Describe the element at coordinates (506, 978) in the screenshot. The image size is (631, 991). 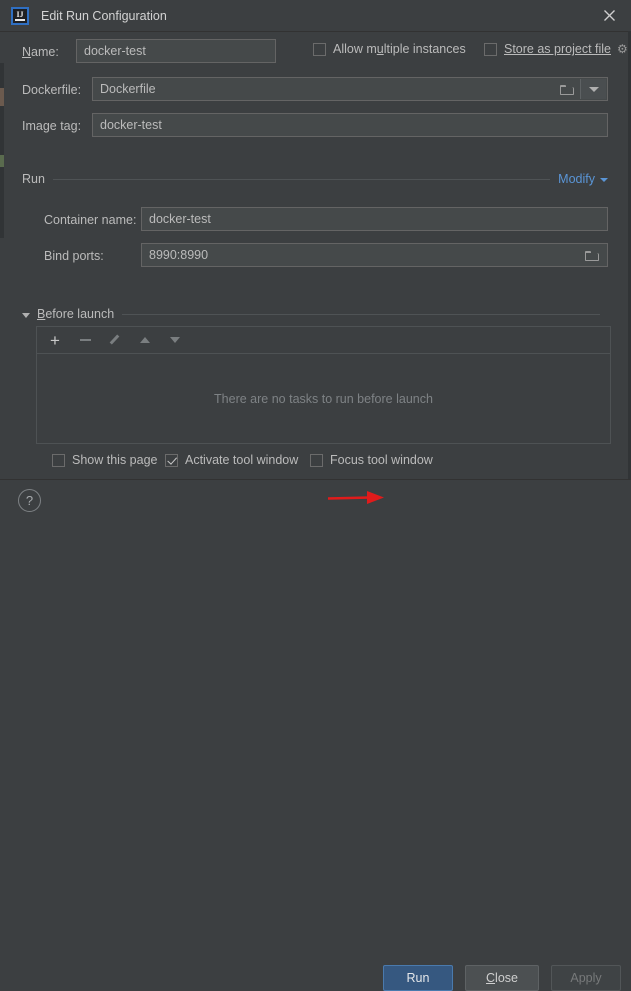
I see `close-button-rest: lose` at that location.